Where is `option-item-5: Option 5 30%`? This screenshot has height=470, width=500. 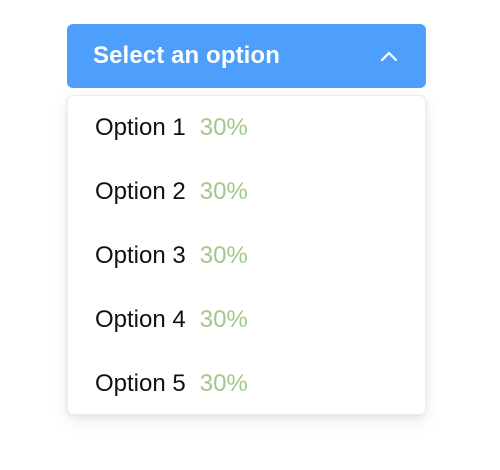
option-item-5: Option 5 30% is located at coordinates (246, 384).